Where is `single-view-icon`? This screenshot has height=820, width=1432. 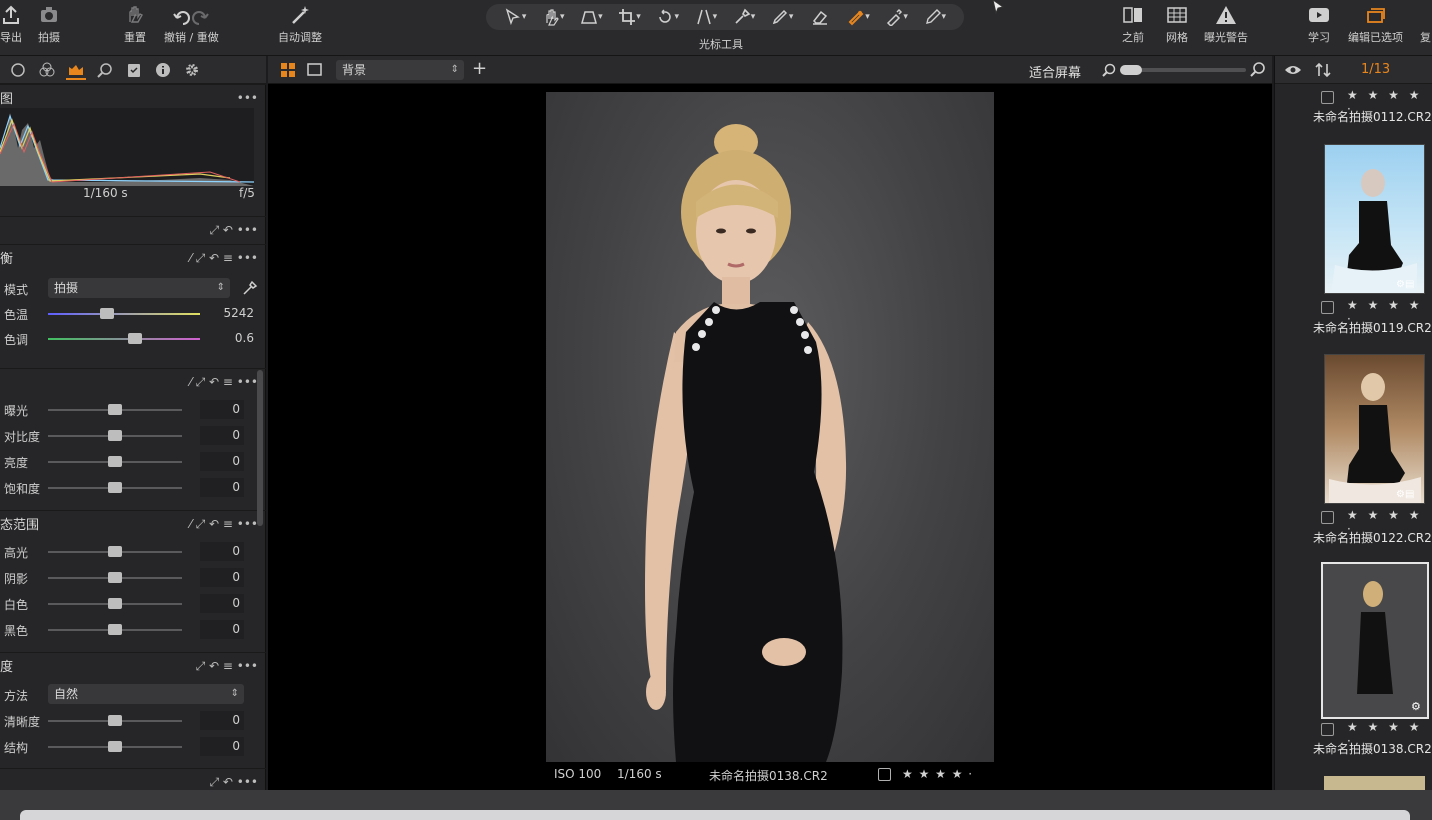
single-view-icon is located at coordinates (314, 69).